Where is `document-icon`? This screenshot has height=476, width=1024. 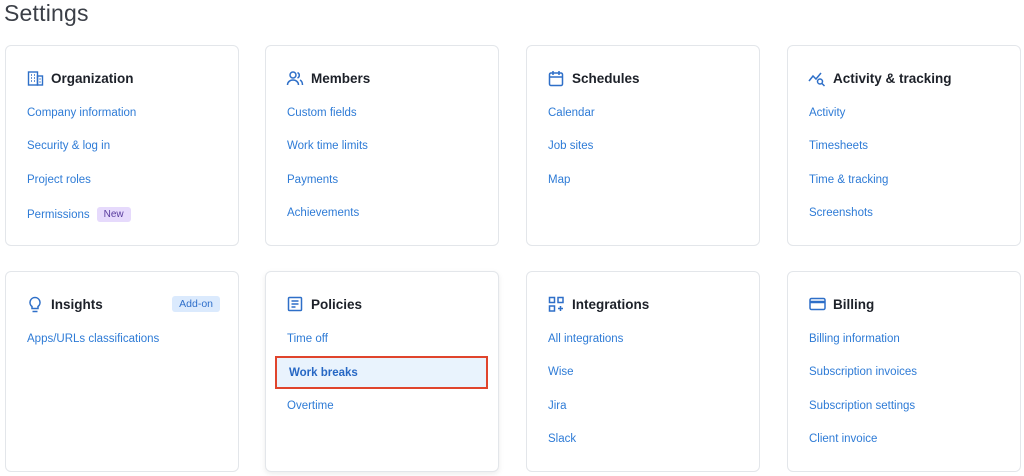 document-icon is located at coordinates (295, 304).